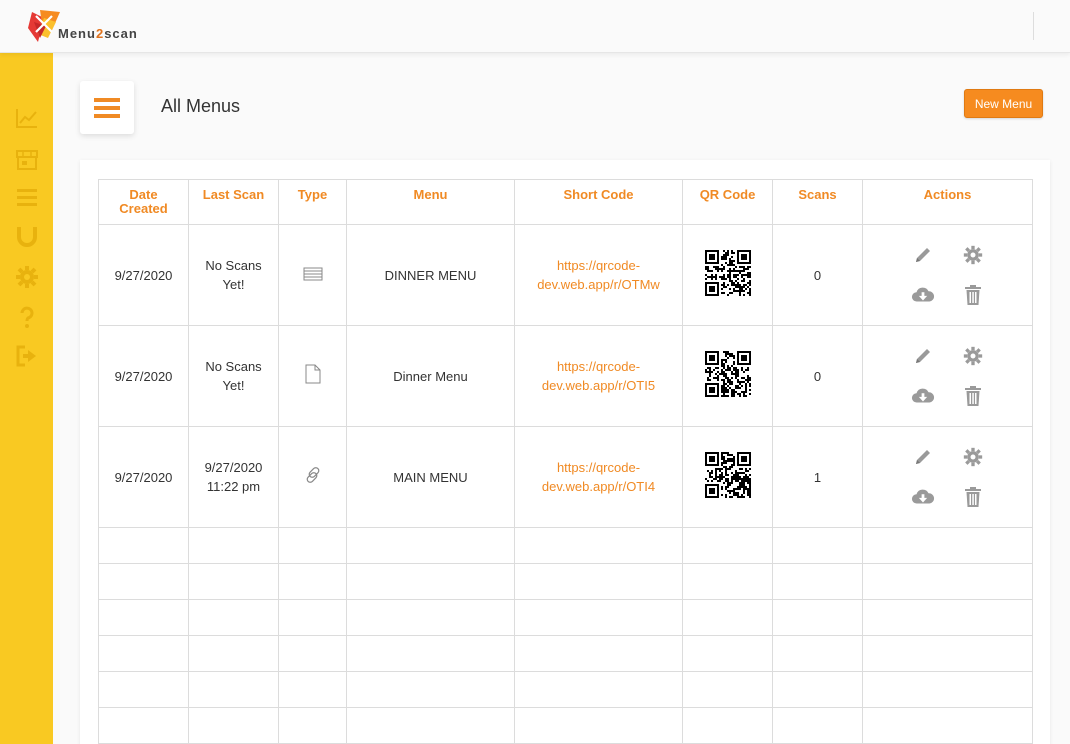  I want to click on chart-line-icon, so click(27, 118).